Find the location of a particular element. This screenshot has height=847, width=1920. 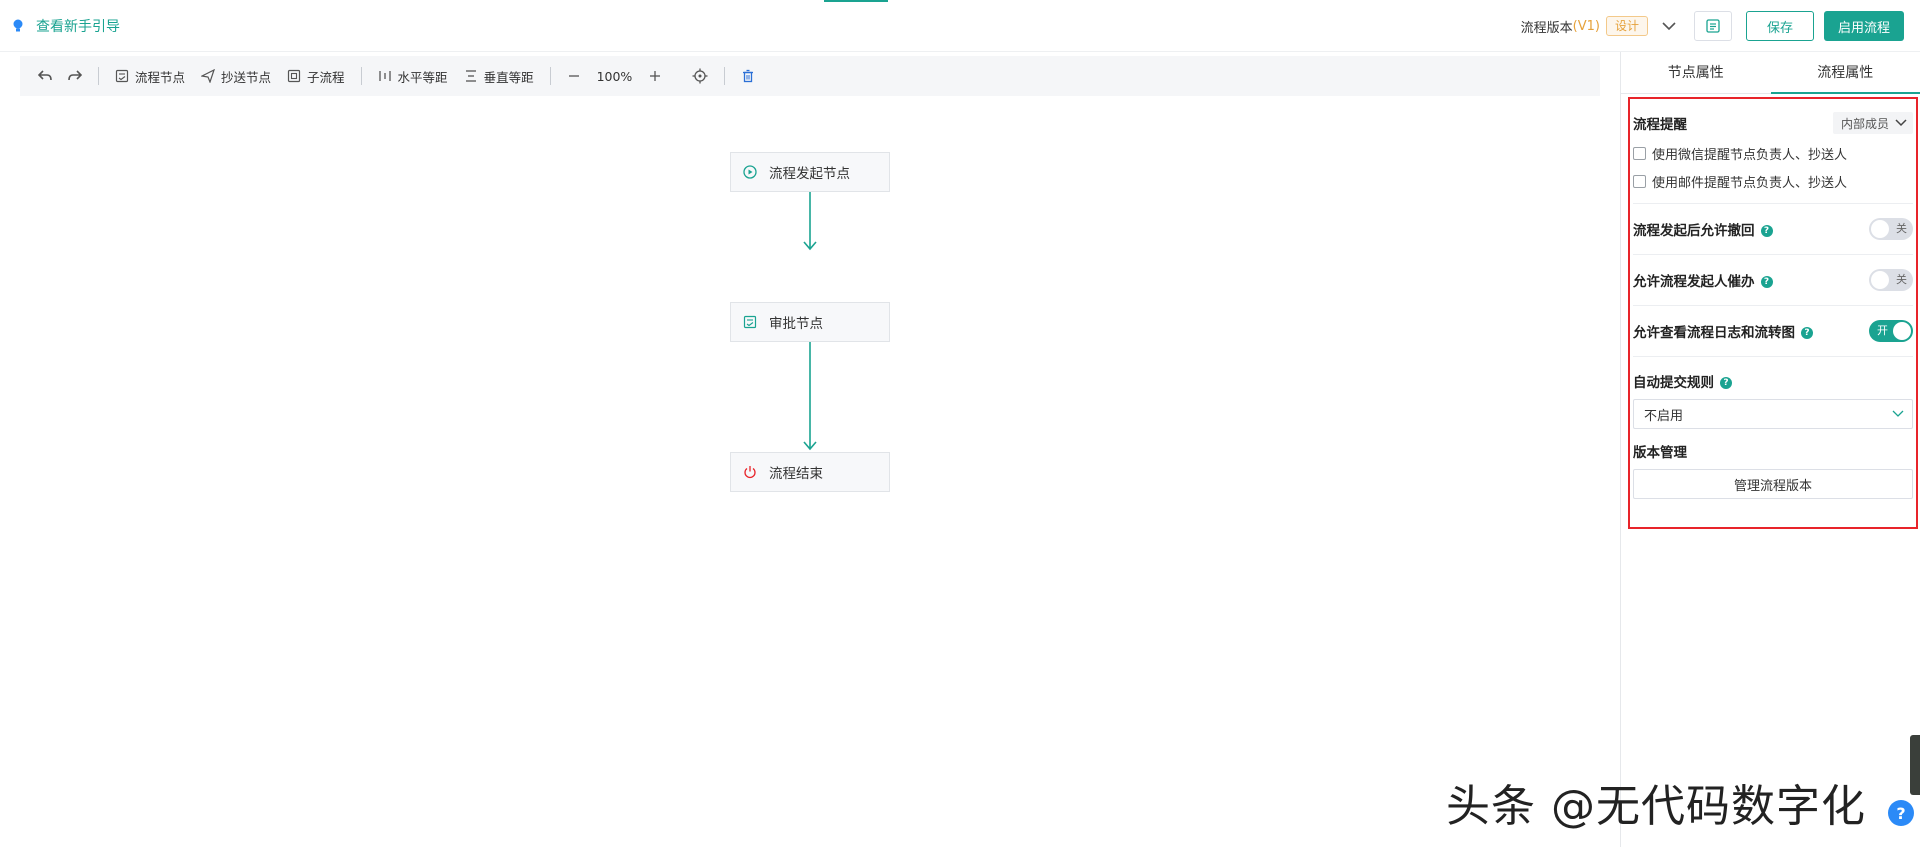

zoom-out-button is located at coordinates (574, 76).